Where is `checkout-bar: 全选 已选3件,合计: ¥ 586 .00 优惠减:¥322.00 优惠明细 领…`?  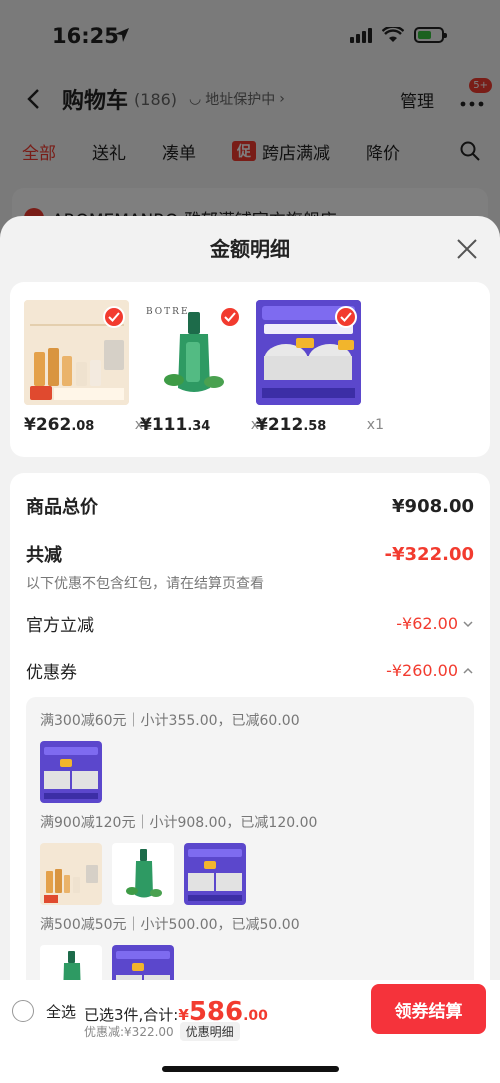 checkout-bar: 全选 已选3件,合计: ¥ 586 .00 优惠减:¥322.00 优惠明细 领… is located at coordinates (250, 1031).